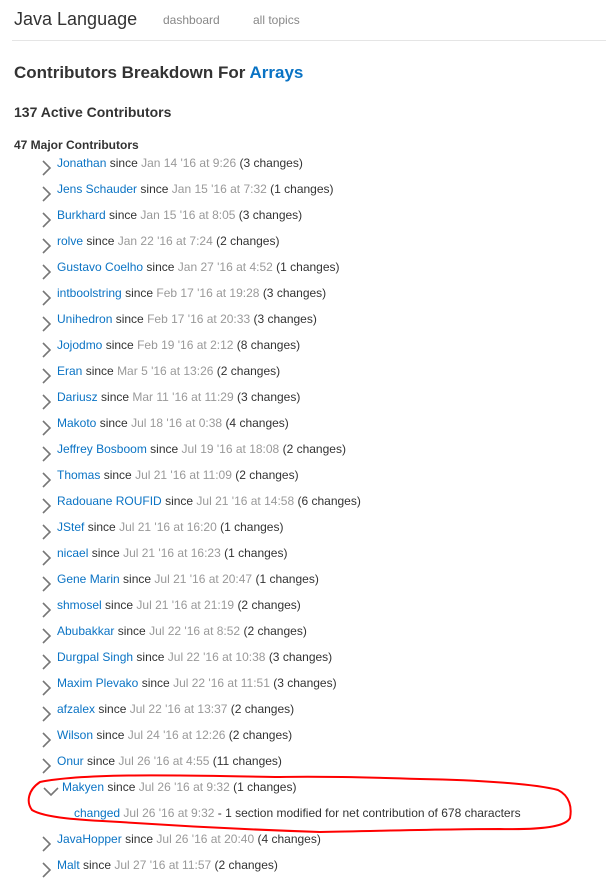  What do you see at coordinates (85, 631) in the screenshot?
I see `contributor-name-link: Abubakkar` at bounding box center [85, 631].